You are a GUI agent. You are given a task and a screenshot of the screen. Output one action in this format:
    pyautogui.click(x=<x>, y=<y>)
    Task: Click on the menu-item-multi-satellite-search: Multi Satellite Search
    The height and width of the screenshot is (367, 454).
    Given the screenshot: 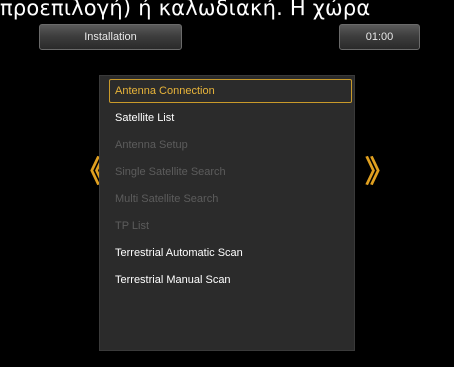 What is the action you would take?
    pyautogui.click(x=167, y=199)
    